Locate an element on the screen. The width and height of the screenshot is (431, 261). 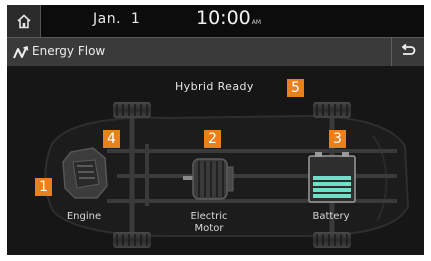
clock-display: 10:00AM is located at coordinates (228, 18).